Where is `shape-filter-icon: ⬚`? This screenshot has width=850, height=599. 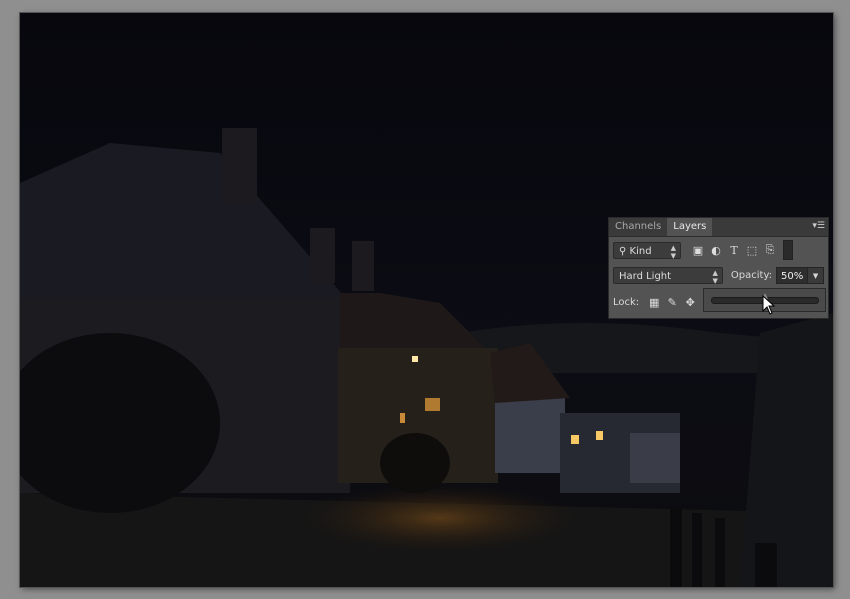
shape-filter-icon: ⬚ is located at coordinates (752, 250).